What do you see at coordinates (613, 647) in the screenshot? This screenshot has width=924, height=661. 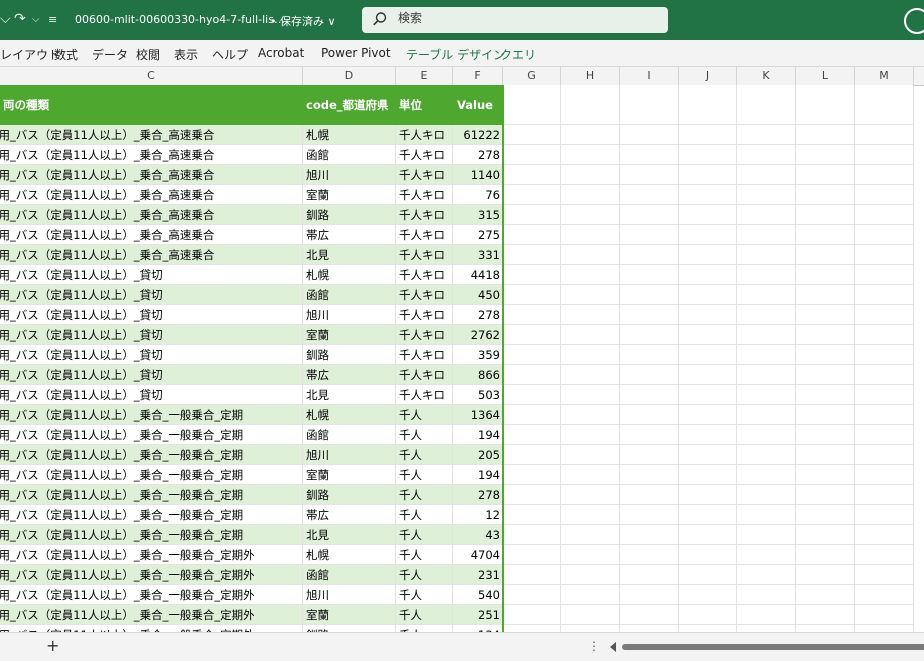 I see `scroll-left-arrow-icon` at bounding box center [613, 647].